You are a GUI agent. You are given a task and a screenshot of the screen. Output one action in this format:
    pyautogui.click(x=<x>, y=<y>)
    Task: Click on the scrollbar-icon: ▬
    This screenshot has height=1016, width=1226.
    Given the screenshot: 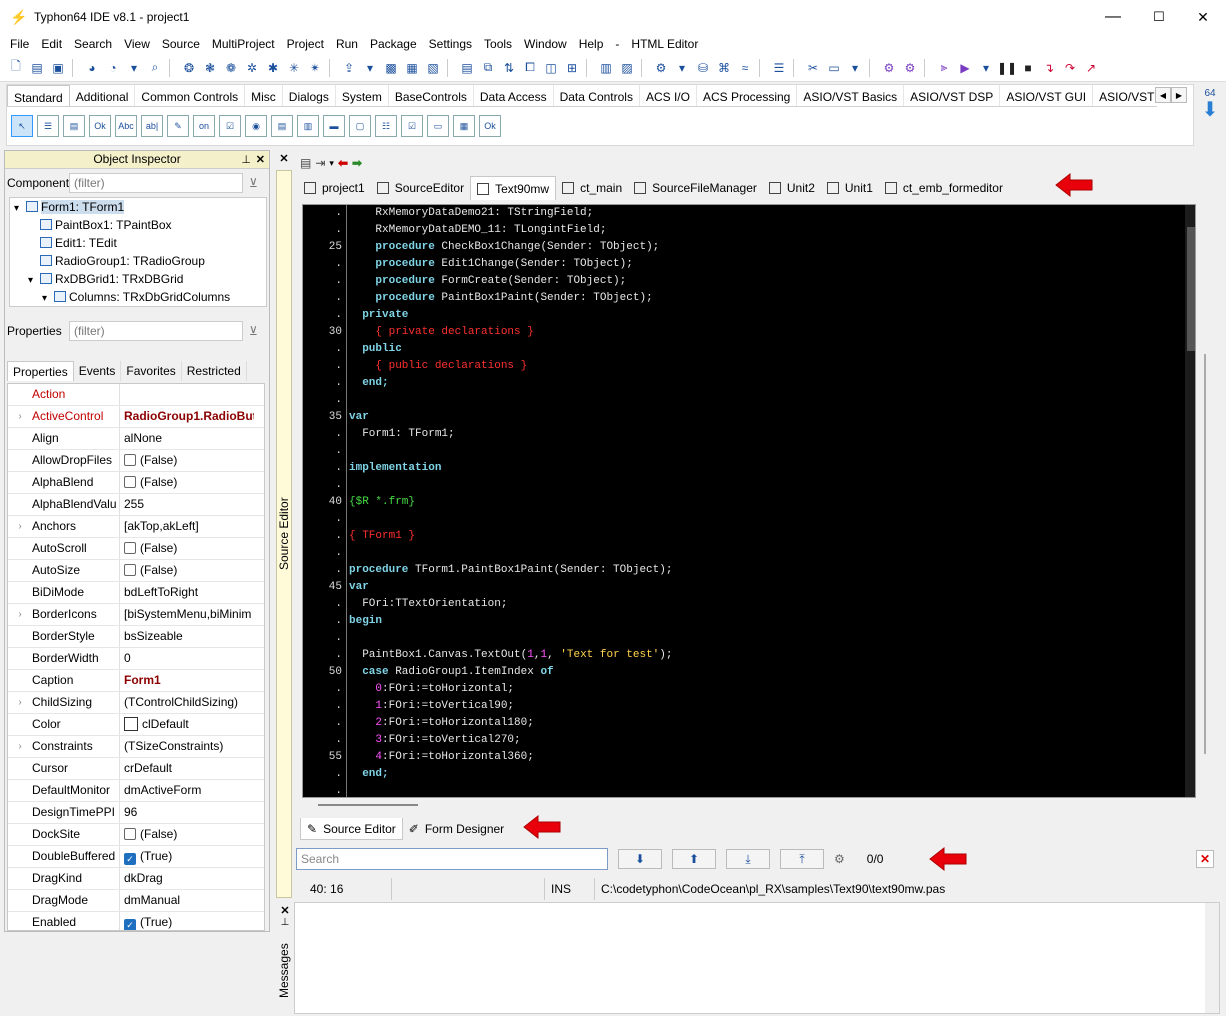 What is the action you would take?
    pyautogui.click(x=334, y=126)
    